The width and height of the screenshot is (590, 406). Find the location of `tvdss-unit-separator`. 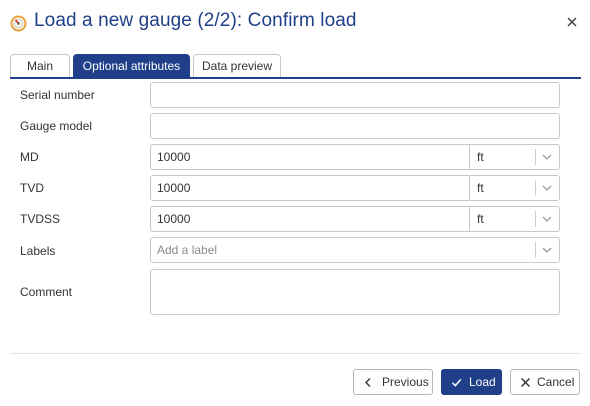

tvdss-unit-separator is located at coordinates (535, 219).